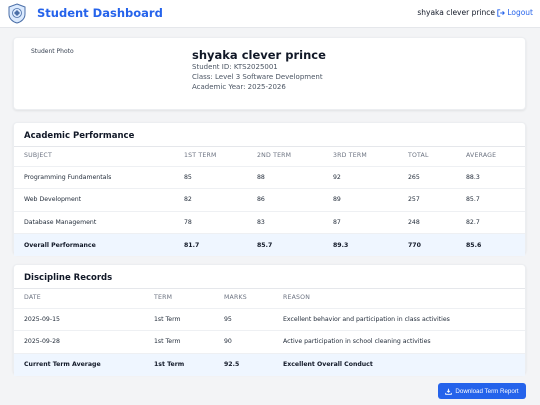 The height and width of the screenshot is (405, 540). I want to click on summary-cell: 92.5, so click(253, 364).